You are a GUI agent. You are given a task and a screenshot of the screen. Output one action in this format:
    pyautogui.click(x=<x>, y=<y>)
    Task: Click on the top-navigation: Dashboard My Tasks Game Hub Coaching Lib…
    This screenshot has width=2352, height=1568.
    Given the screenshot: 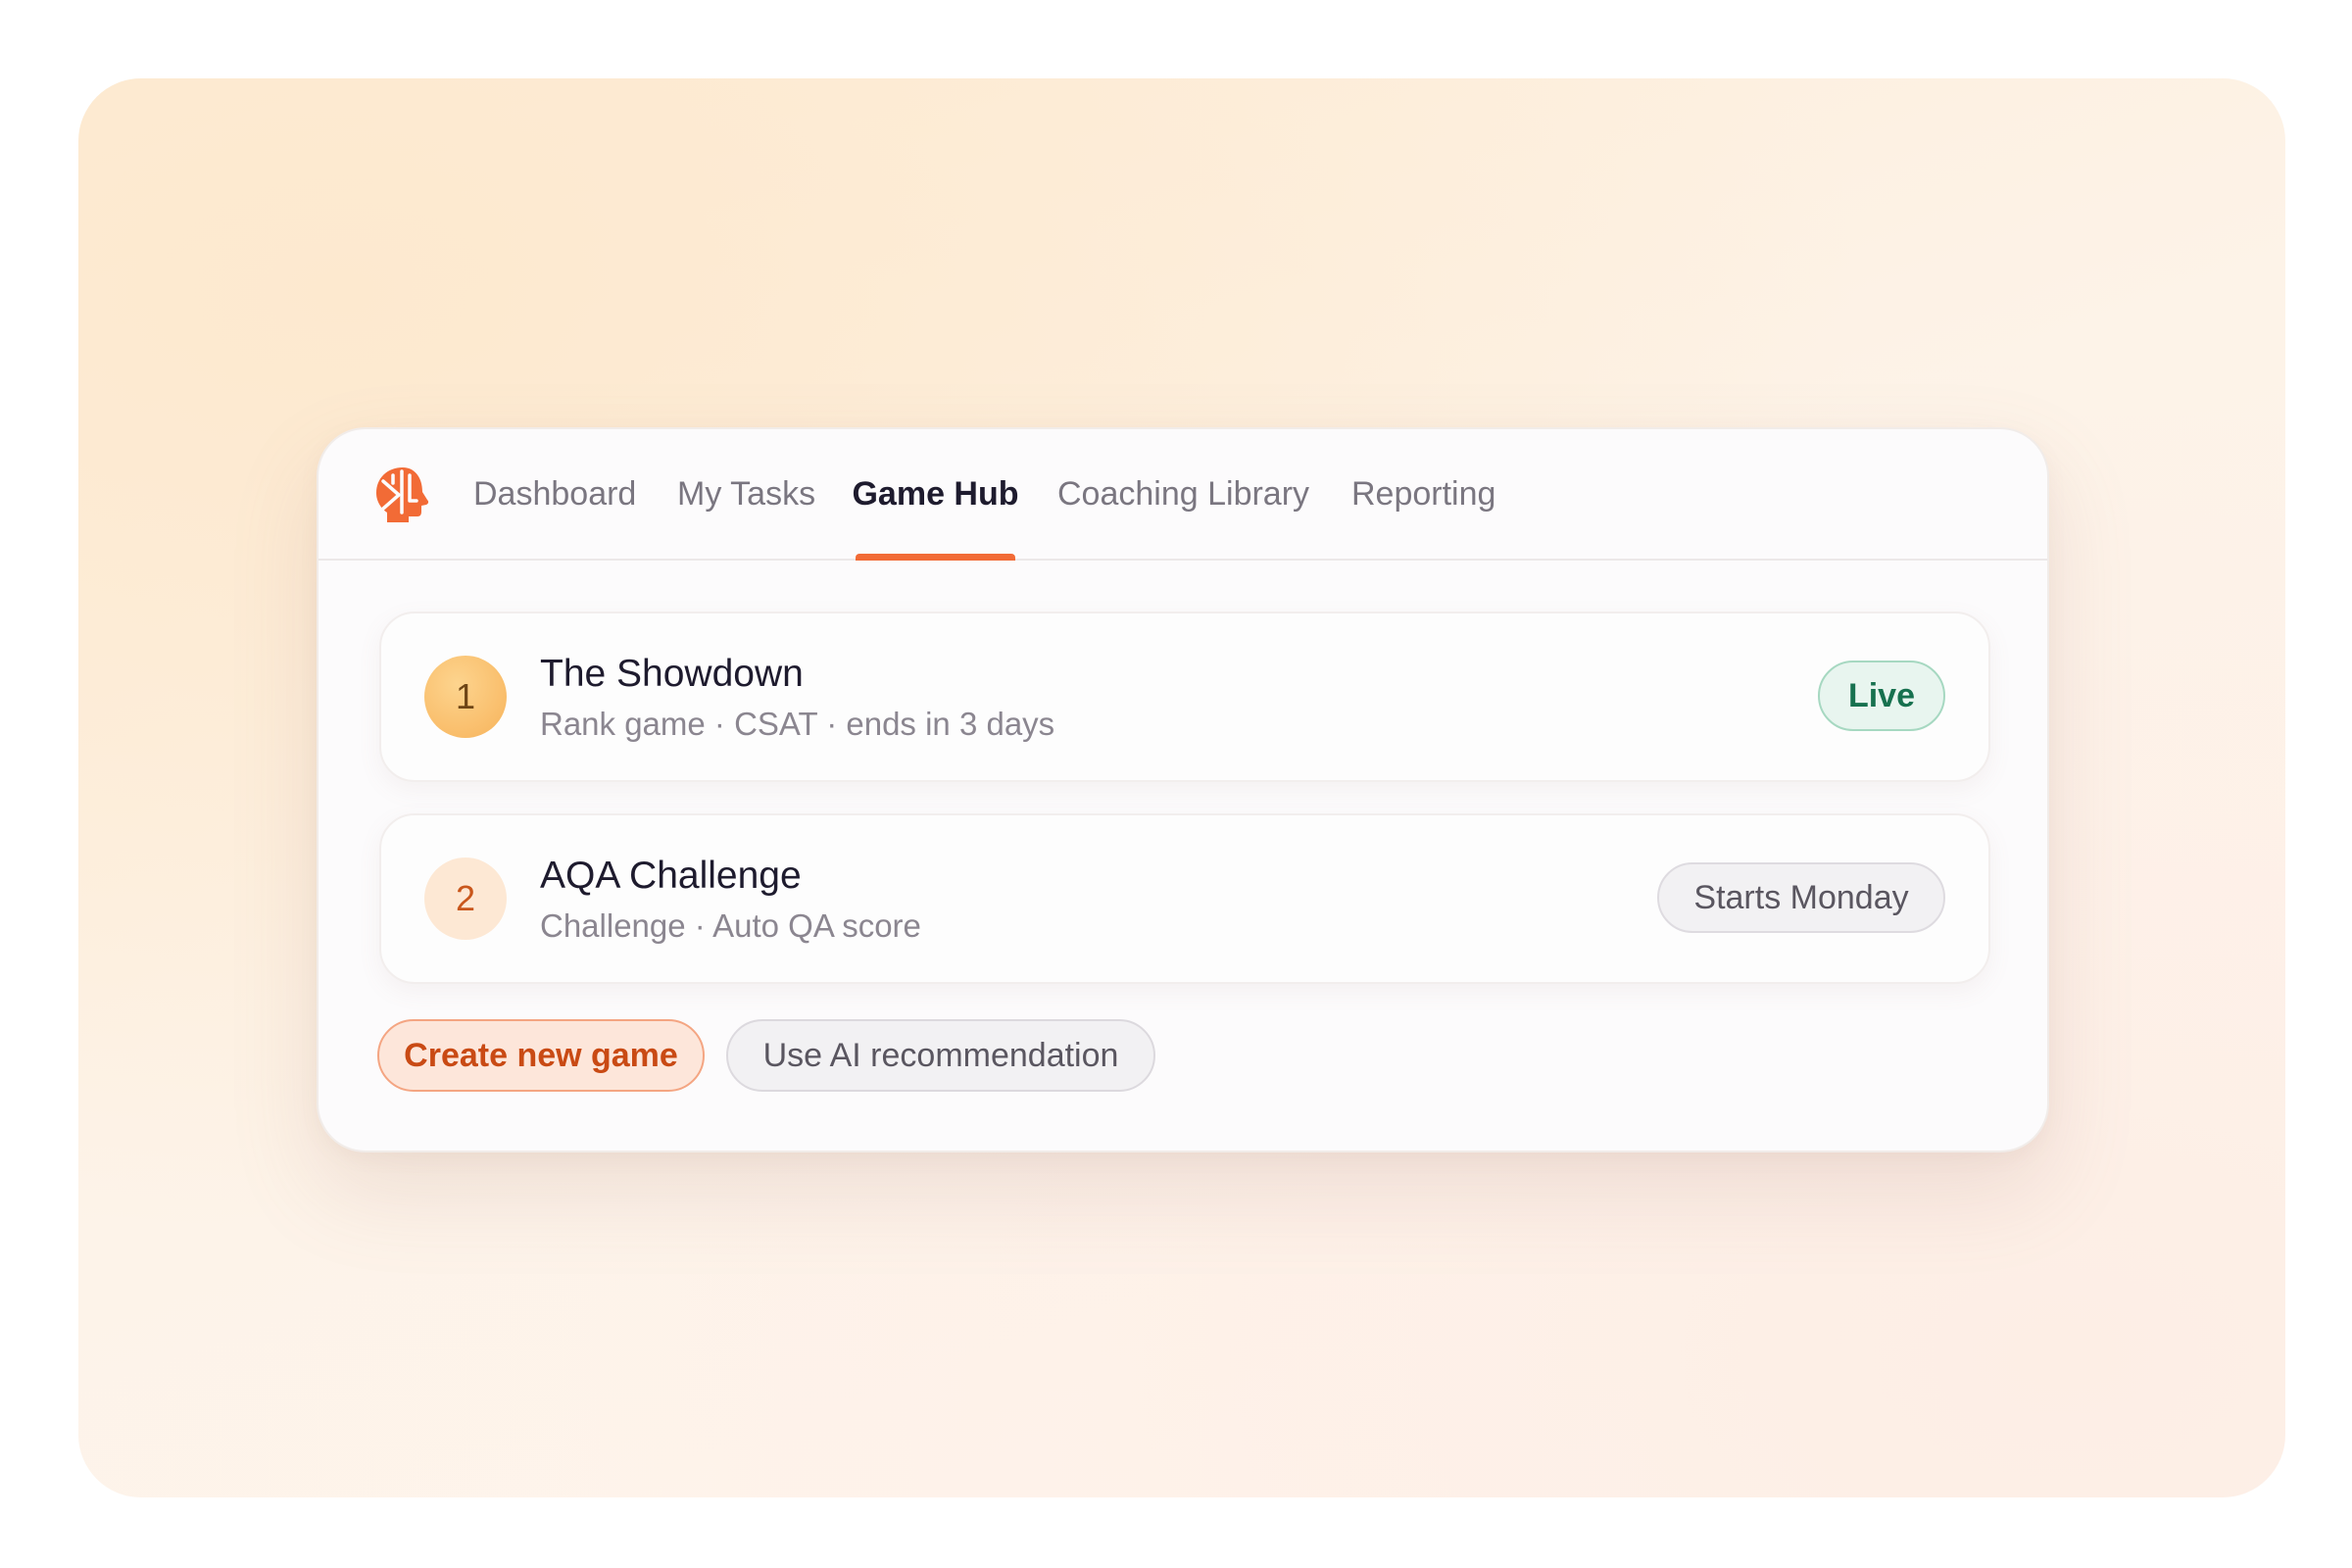 What is the action you would take?
    pyautogui.click(x=1182, y=495)
    